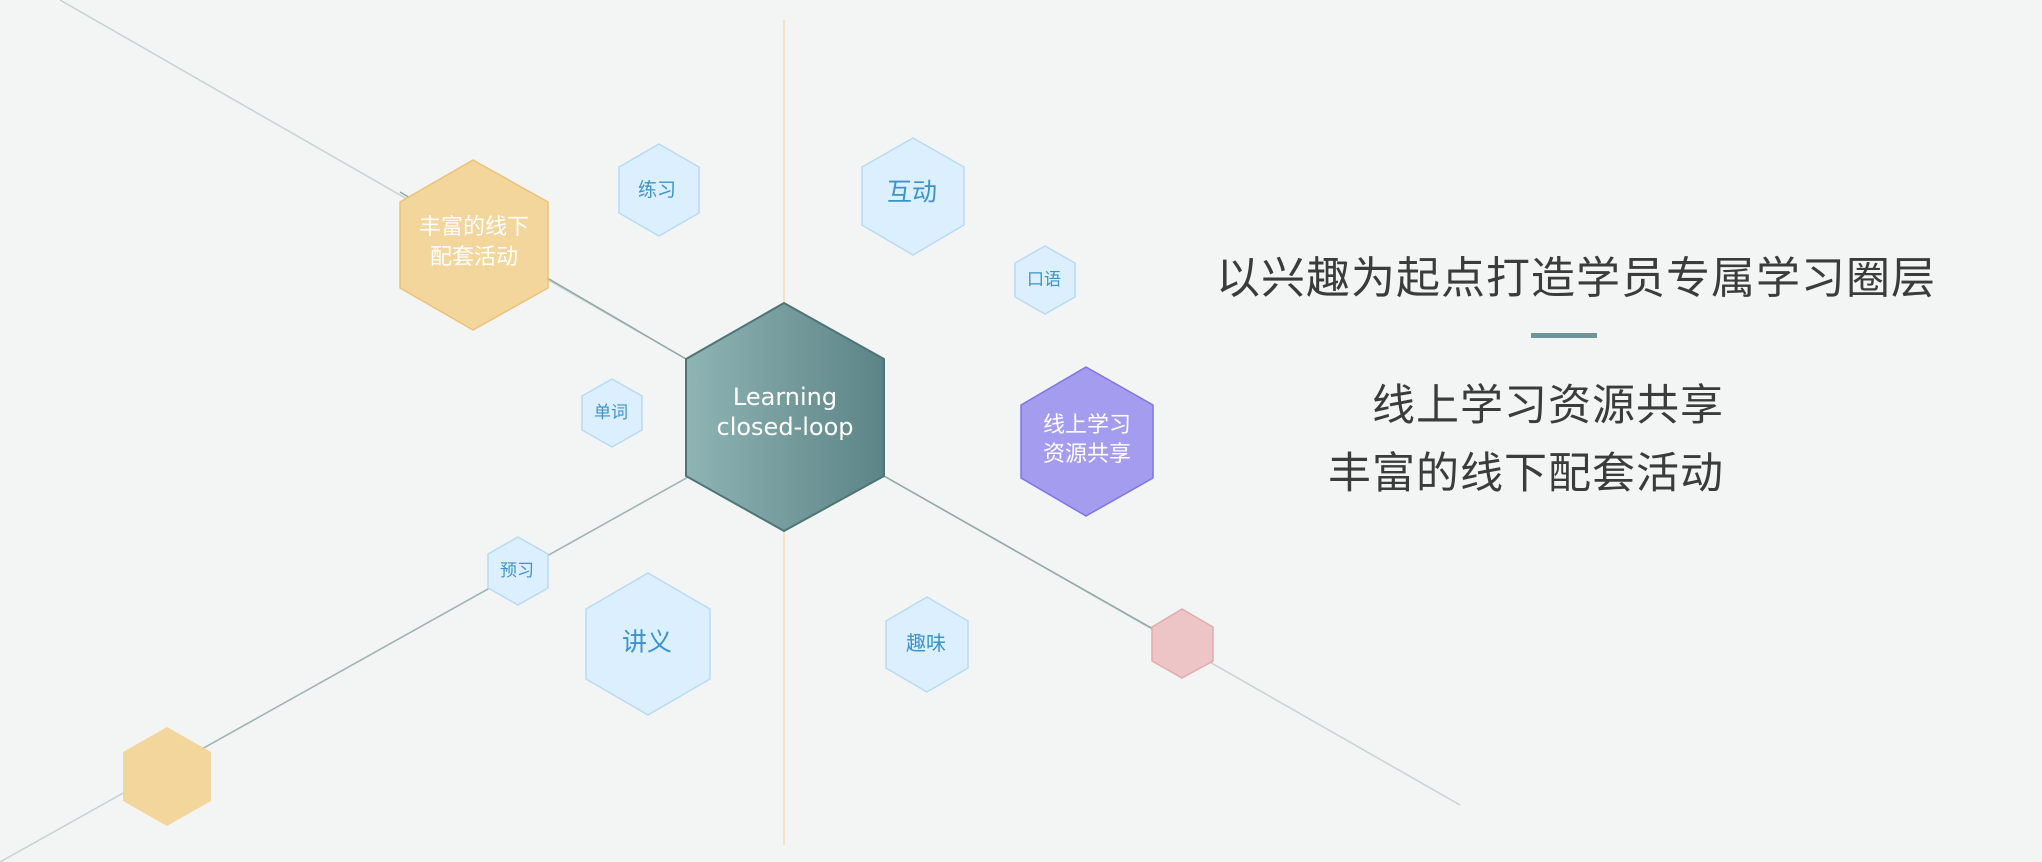 This screenshot has height=862, width=2042. What do you see at coordinates (1087, 454) in the screenshot?
I see `hex-online-resources-line2: 资源共享` at bounding box center [1087, 454].